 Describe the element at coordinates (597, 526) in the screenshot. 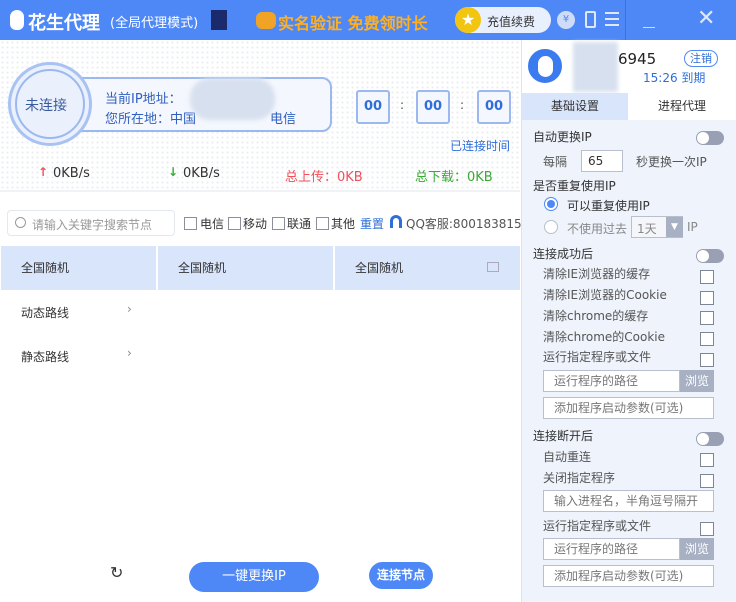

I see `run-program-2-label: 运行指定程序或文件` at that location.